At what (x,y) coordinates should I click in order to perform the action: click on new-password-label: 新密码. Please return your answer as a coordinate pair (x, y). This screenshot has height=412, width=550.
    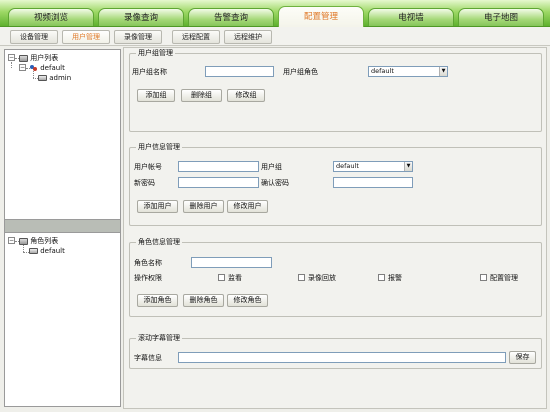
    Looking at the image, I should click on (144, 183).